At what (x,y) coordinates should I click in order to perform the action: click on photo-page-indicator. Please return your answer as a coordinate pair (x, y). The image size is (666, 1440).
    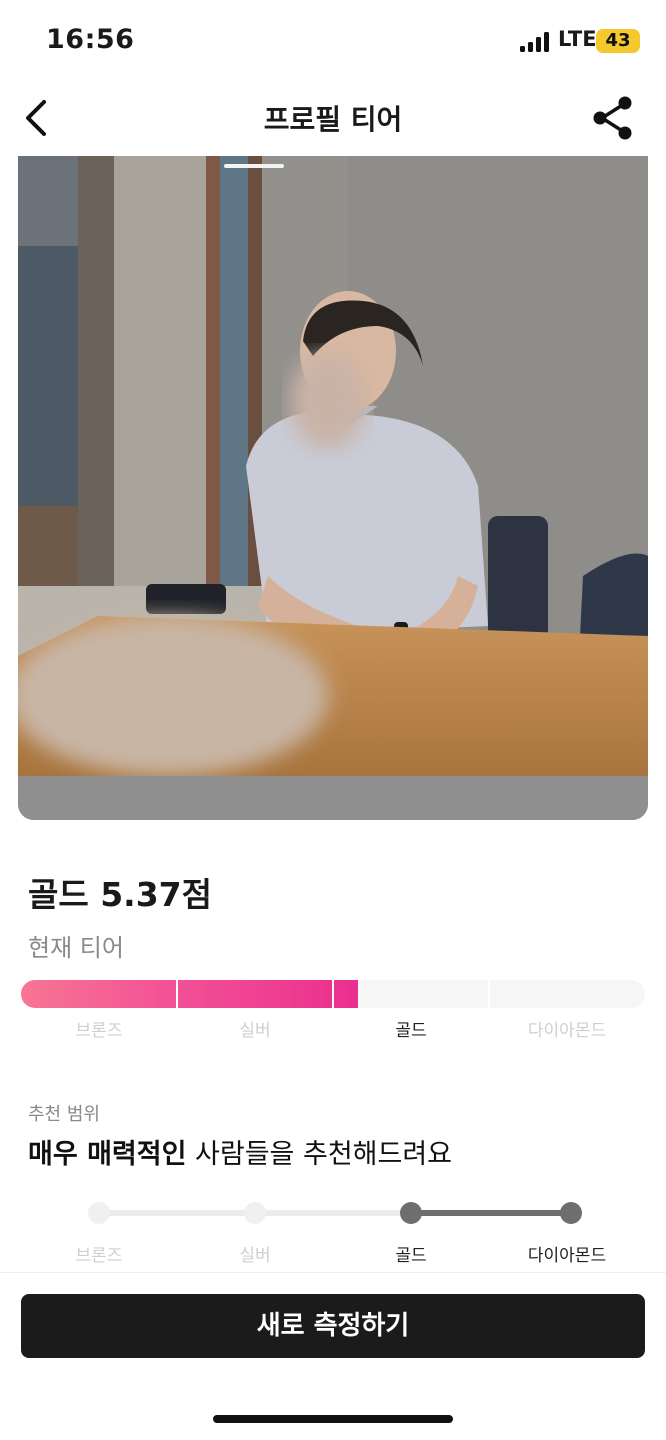
    Looking at the image, I should click on (254, 166).